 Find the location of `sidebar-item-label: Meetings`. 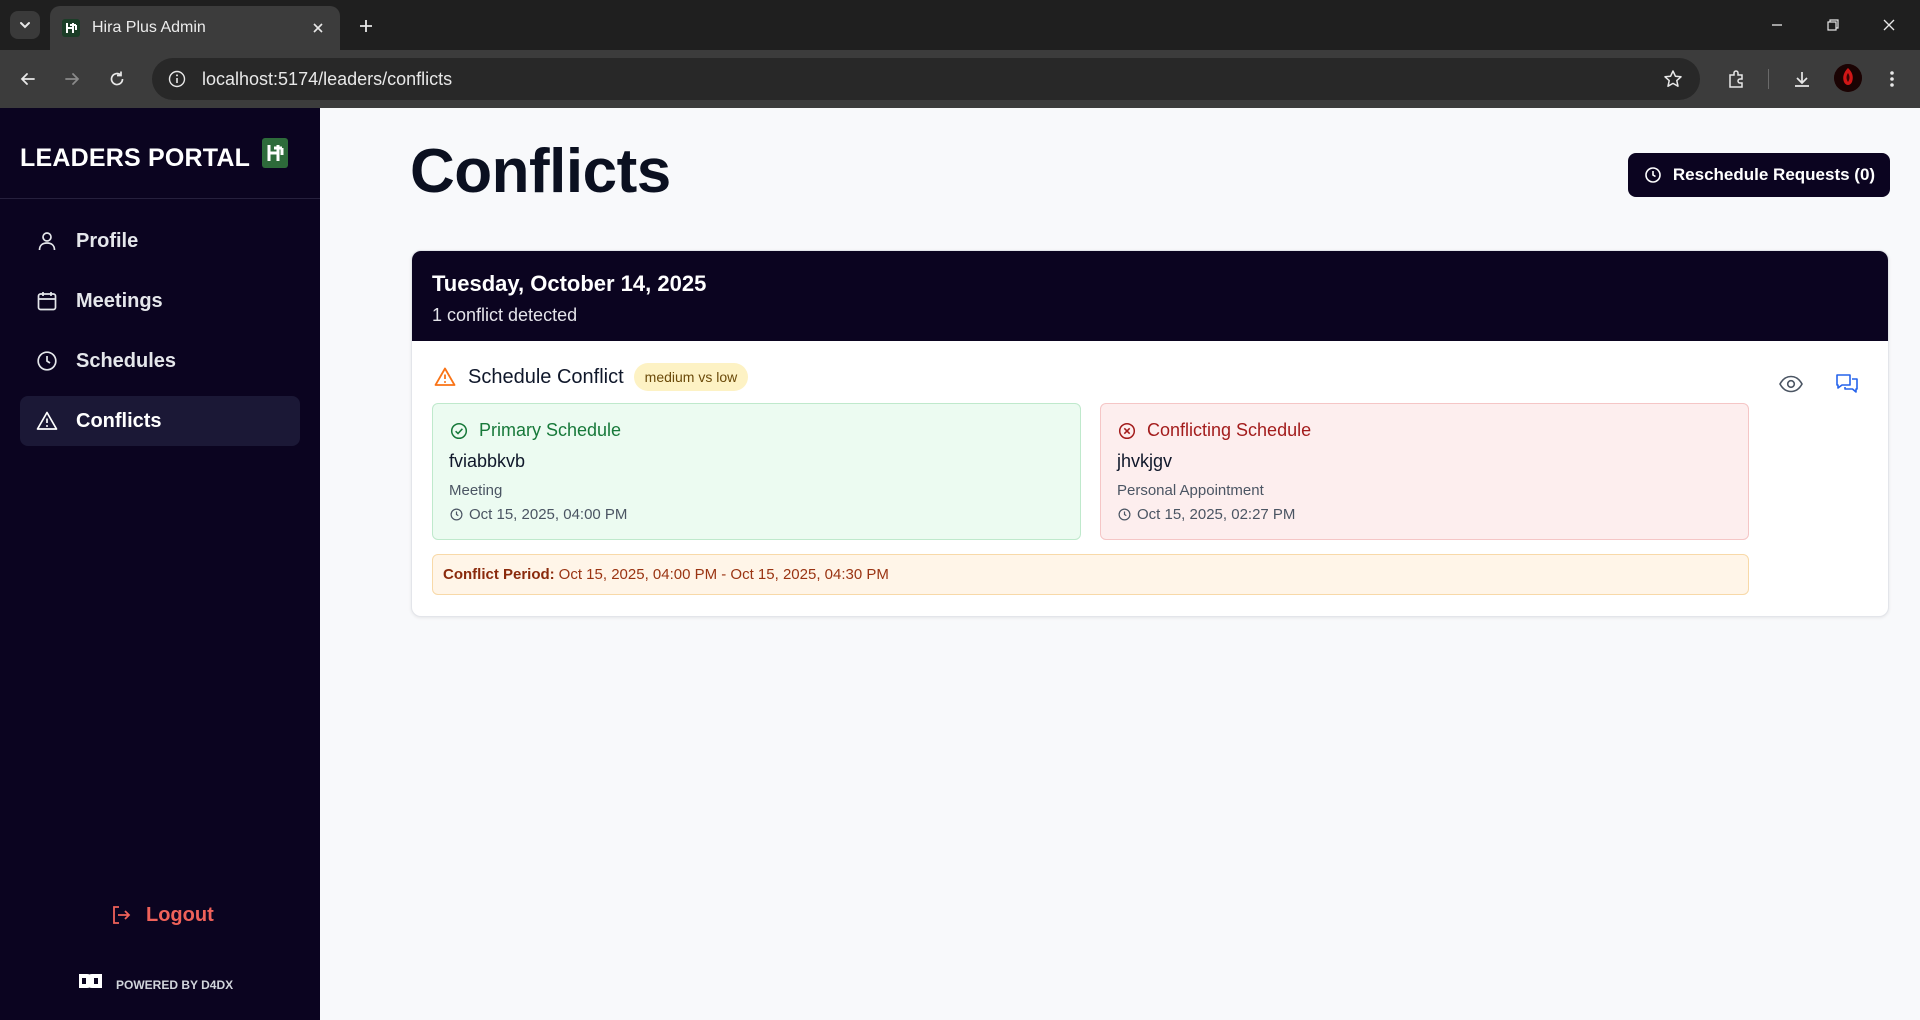

sidebar-item-label: Meetings is located at coordinates (119, 300).